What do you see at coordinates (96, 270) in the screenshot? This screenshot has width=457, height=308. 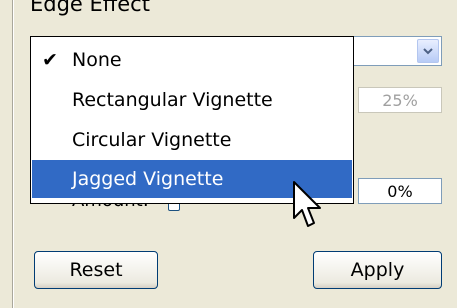 I see `reset-button: Reset` at bounding box center [96, 270].